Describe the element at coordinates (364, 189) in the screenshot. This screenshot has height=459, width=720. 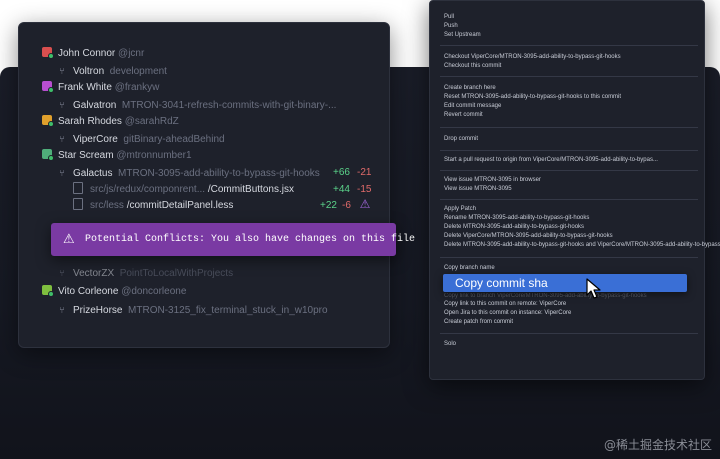
I see `lines-removed: -15` at that location.